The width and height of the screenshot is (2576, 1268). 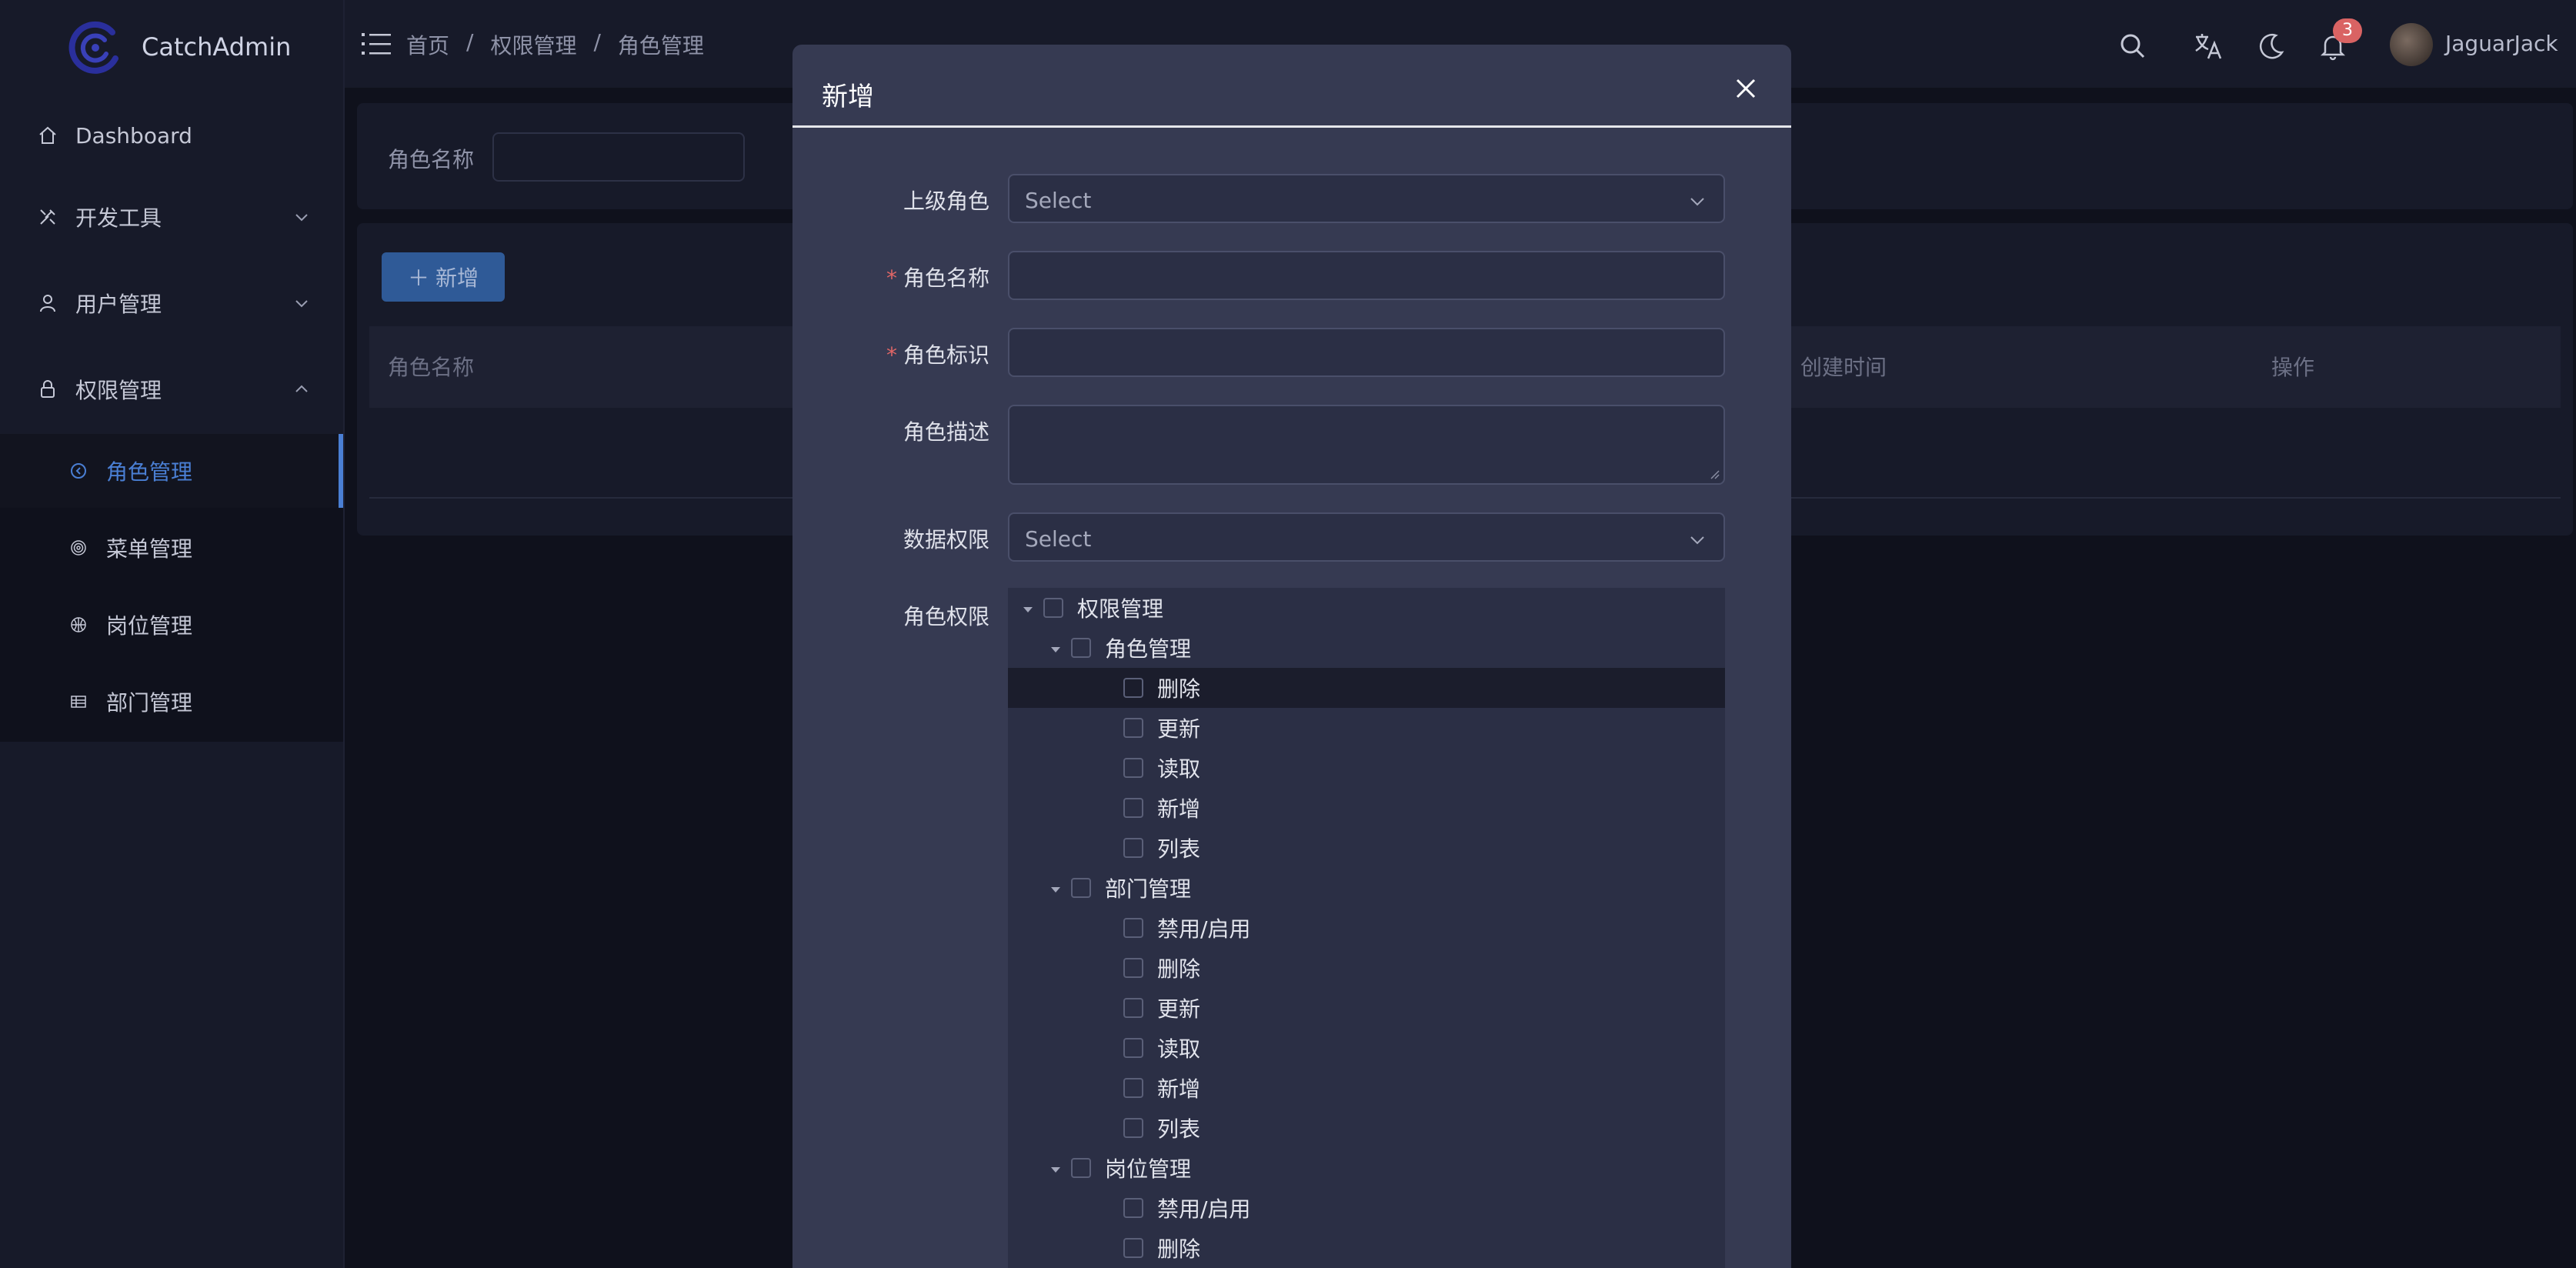 I want to click on sidebar-item-label: 用户管理, so click(x=118, y=304).